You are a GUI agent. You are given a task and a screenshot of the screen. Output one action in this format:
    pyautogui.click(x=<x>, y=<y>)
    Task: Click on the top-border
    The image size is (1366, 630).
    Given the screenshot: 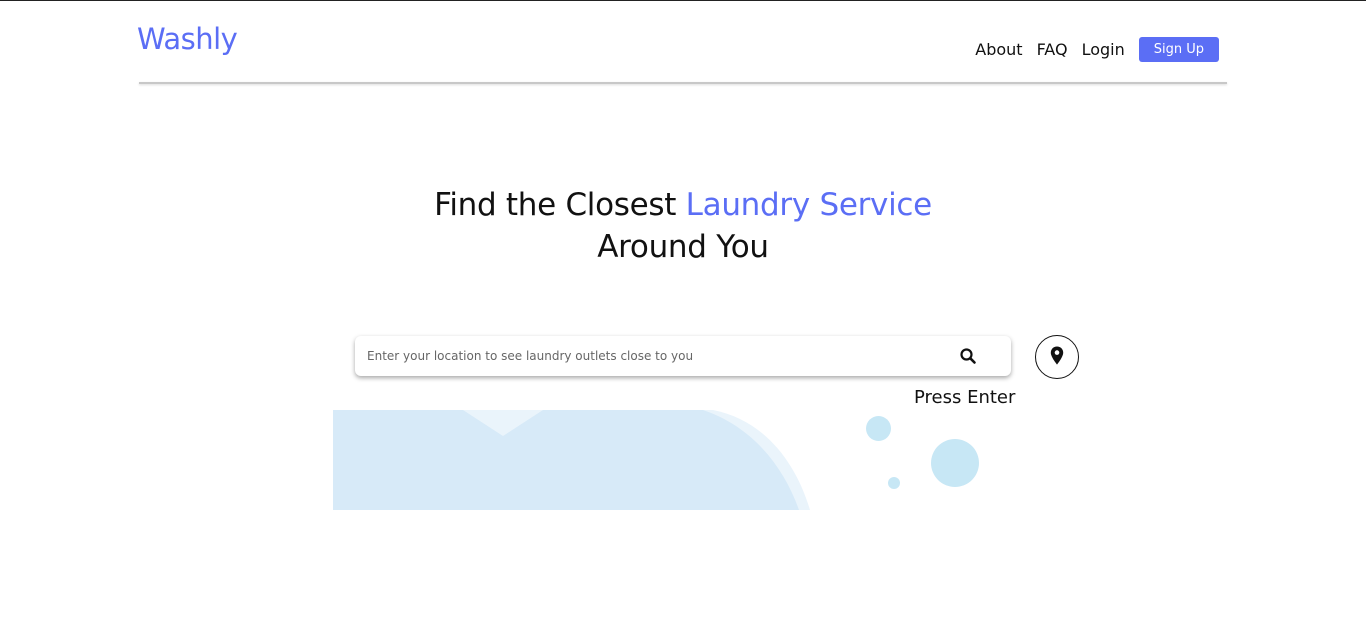 What is the action you would take?
    pyautogui.click(x=683, y=0)
    